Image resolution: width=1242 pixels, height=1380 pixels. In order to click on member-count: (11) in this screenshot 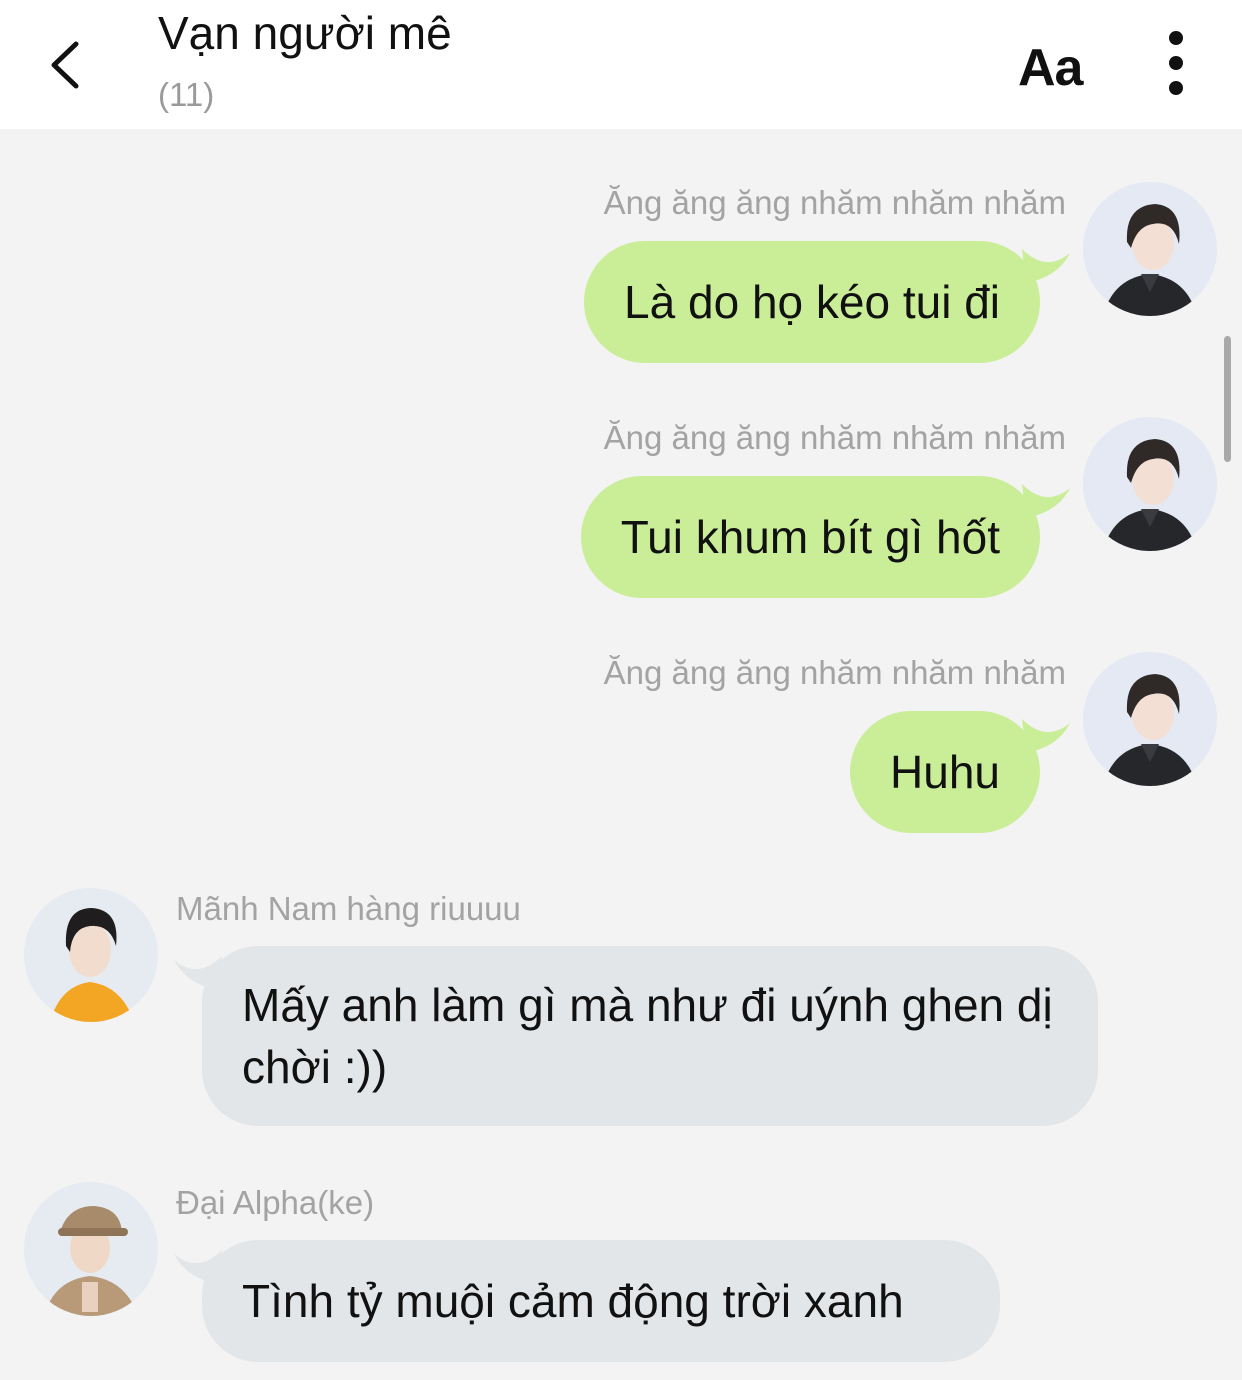, I will do `click(186, 94)`.